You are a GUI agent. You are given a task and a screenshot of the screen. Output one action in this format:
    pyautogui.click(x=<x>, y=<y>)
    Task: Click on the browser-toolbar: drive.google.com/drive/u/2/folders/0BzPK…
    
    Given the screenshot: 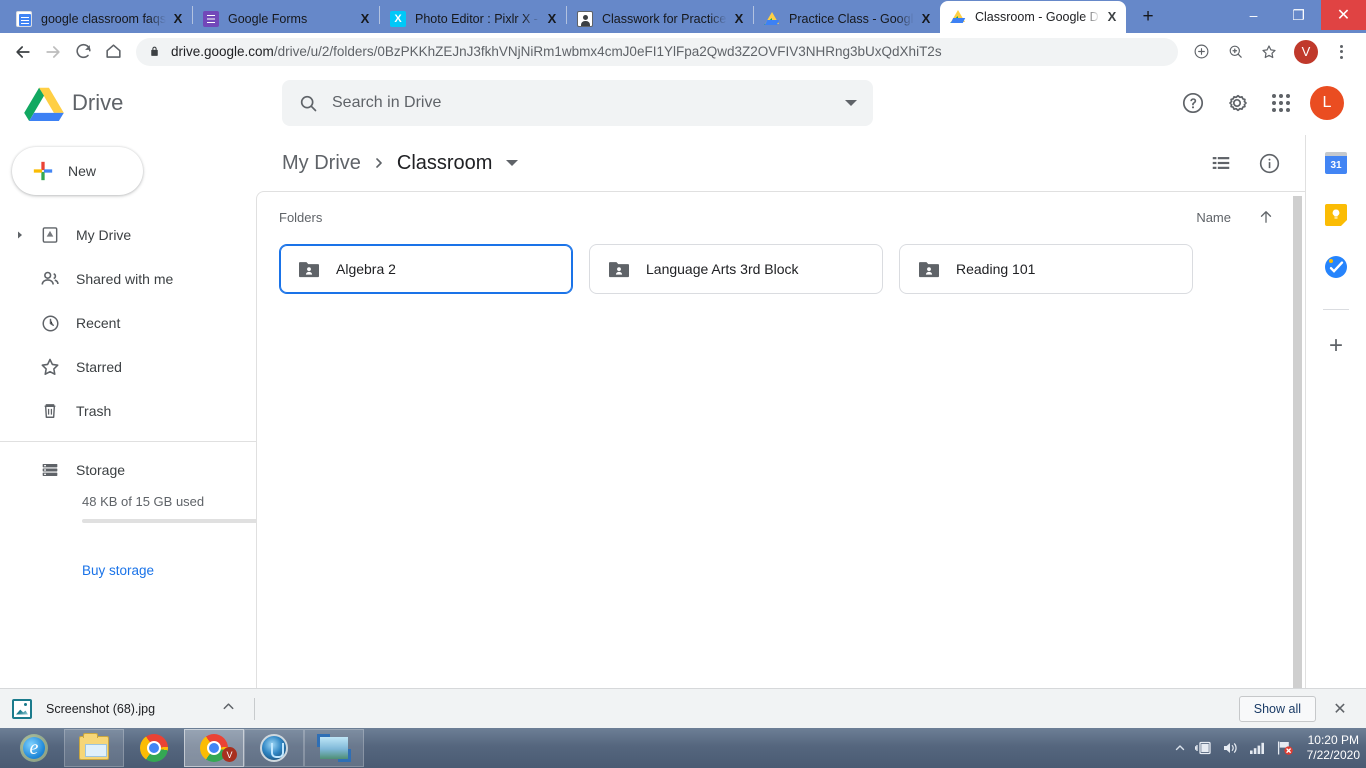 What is the action you would take?
    pyautogui.click(x=683, y=52)
    